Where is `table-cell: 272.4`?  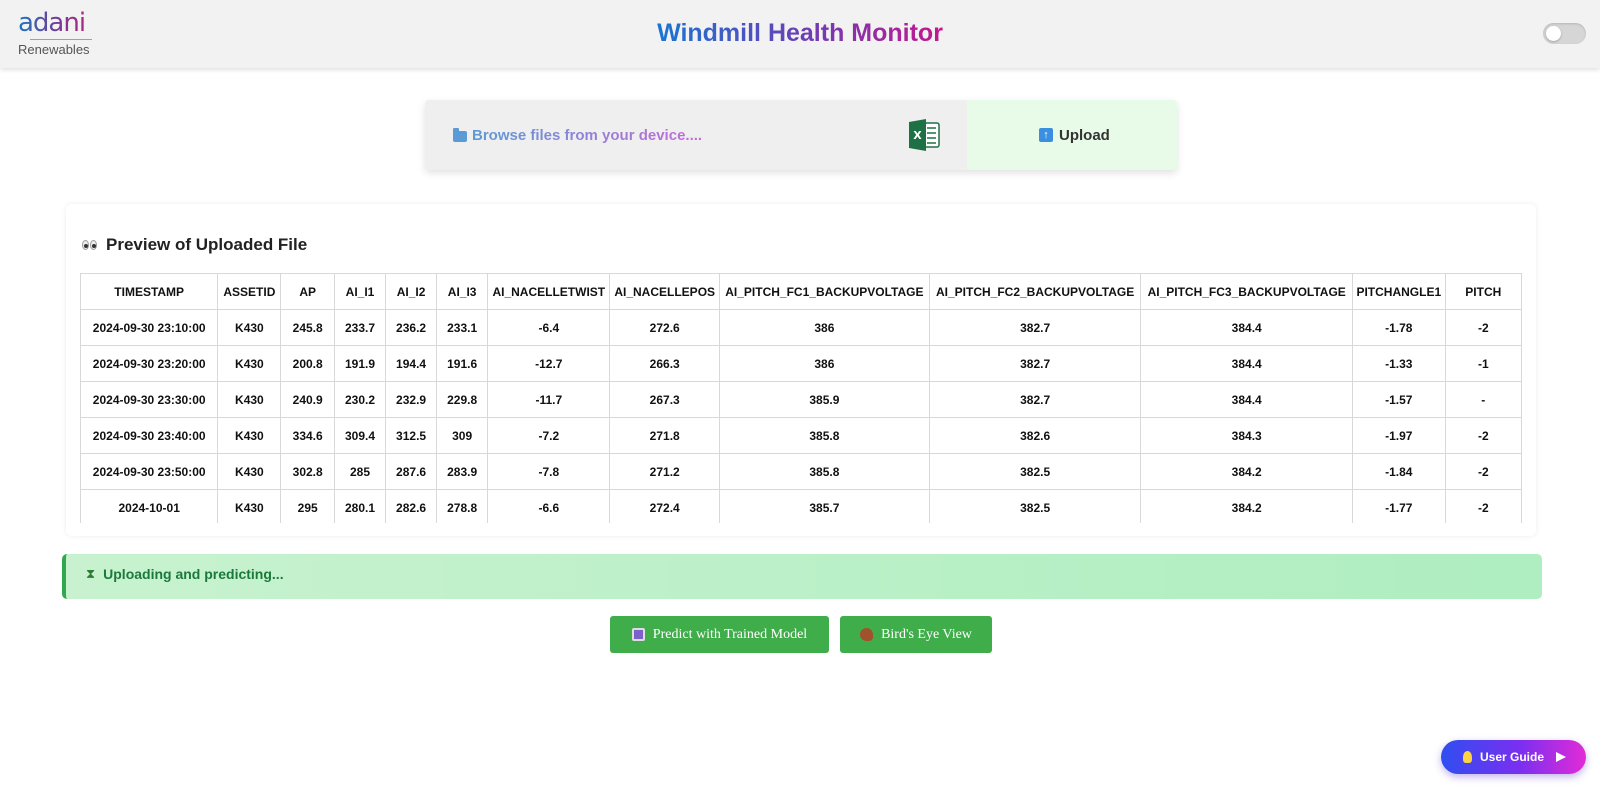
table-cell: 272.4 is located at coordinates (664, 506).